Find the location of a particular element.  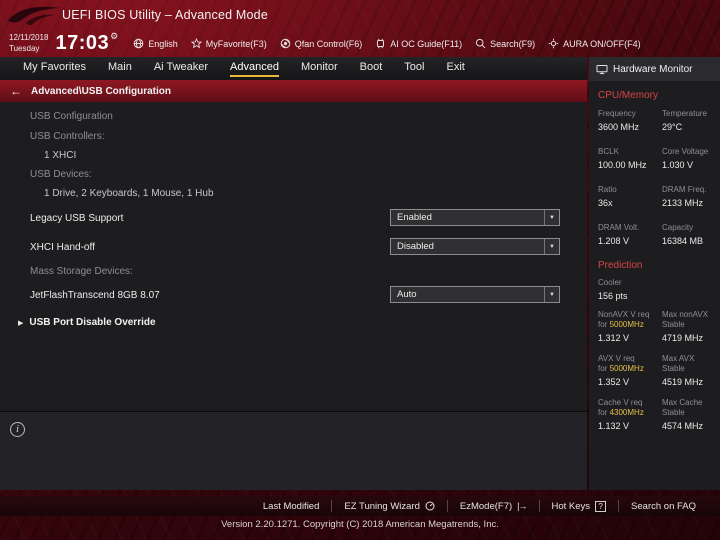

rog-logo is located at coordinates (34, 16).